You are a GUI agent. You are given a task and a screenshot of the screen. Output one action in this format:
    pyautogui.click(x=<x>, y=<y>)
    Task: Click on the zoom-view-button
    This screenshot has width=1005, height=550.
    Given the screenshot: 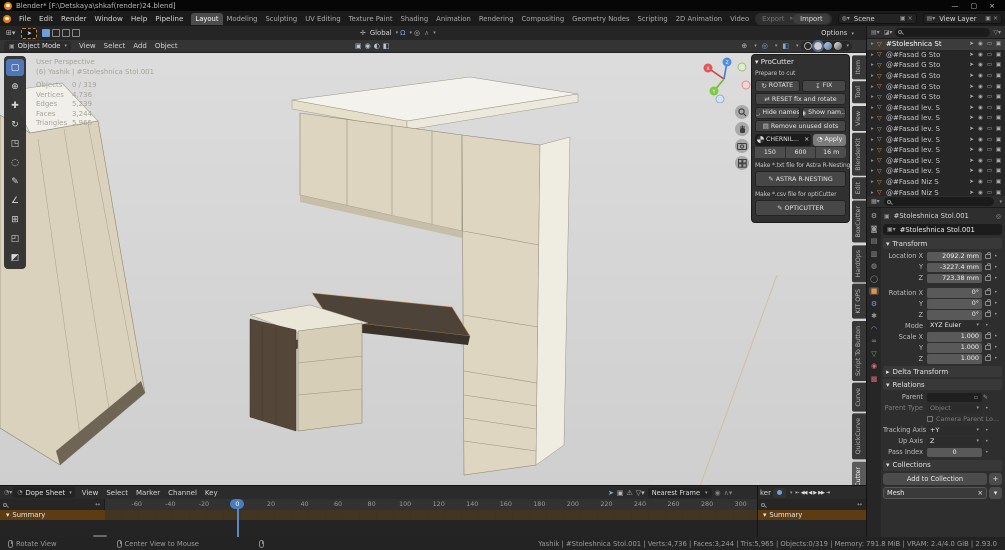 What is the action you would take?
    pyautogui.click(x=742, y=112)
    